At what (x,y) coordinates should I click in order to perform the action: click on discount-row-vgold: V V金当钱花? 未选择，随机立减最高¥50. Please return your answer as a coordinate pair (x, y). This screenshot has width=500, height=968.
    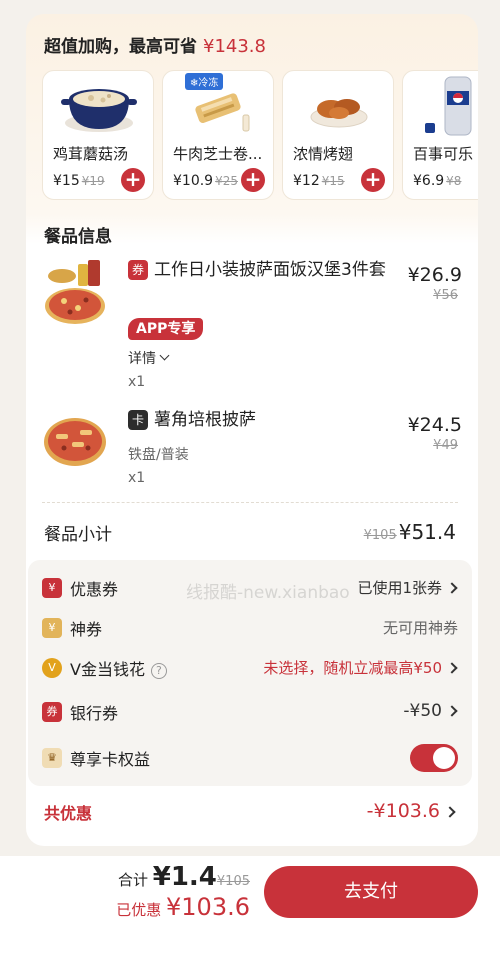
    Looking at the image, I should click on (250, 669).